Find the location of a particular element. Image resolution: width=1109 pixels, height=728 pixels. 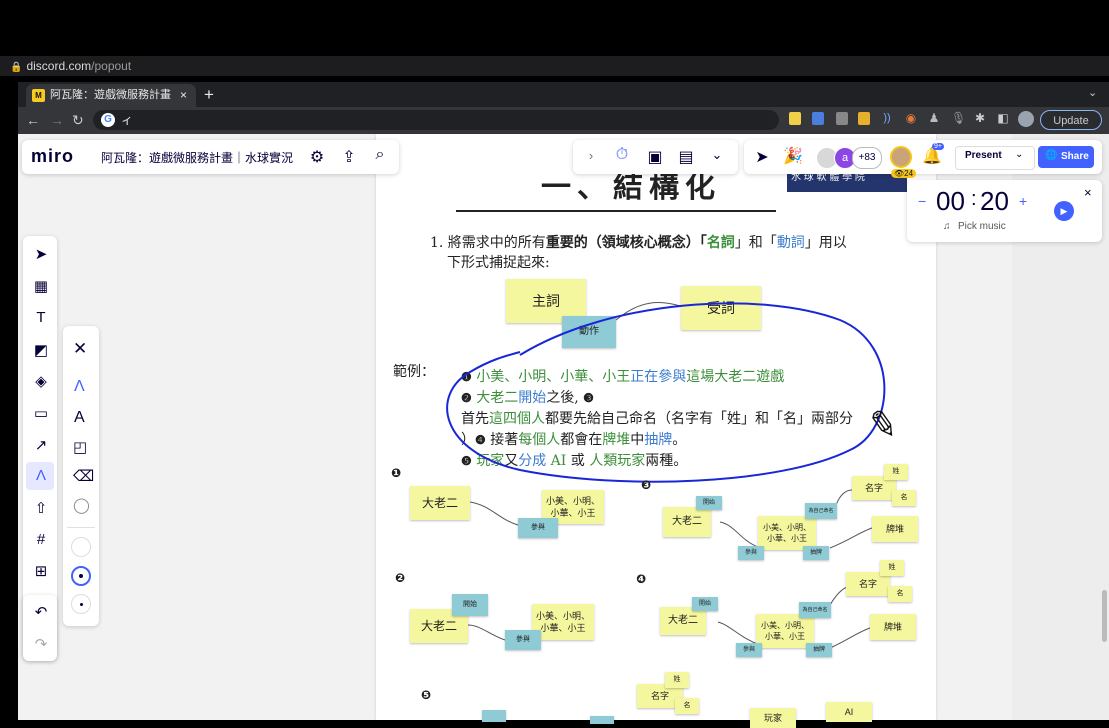

d2-arrow is located at coordinates (486, 632).